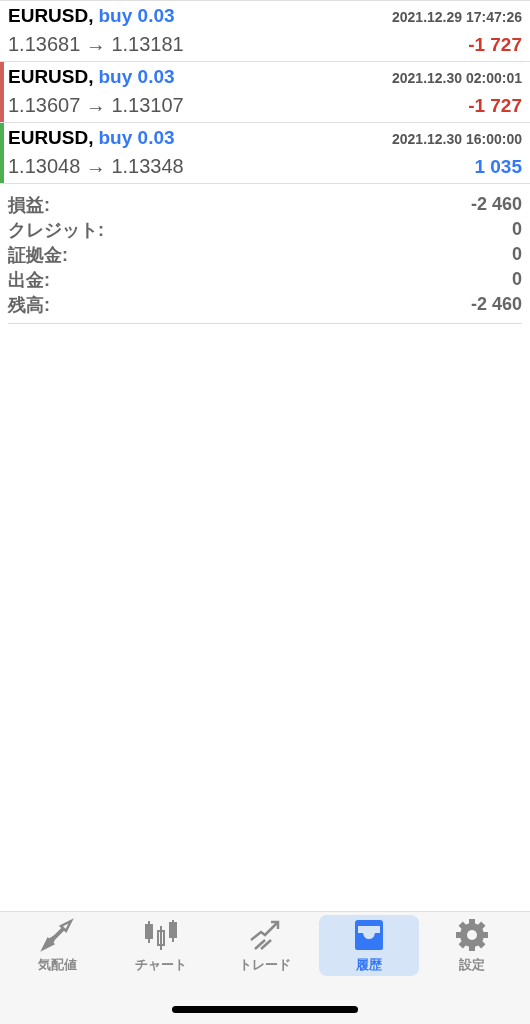  I want to click on profit: 1 035, so click(498, 167).